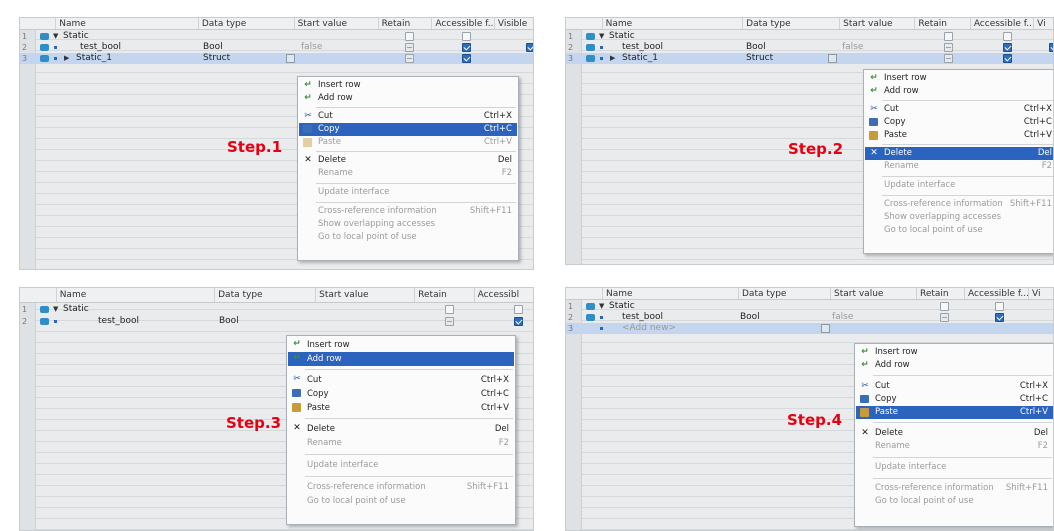  I want to click on table-row: 2 test_bool Bool, so click(276, 321).